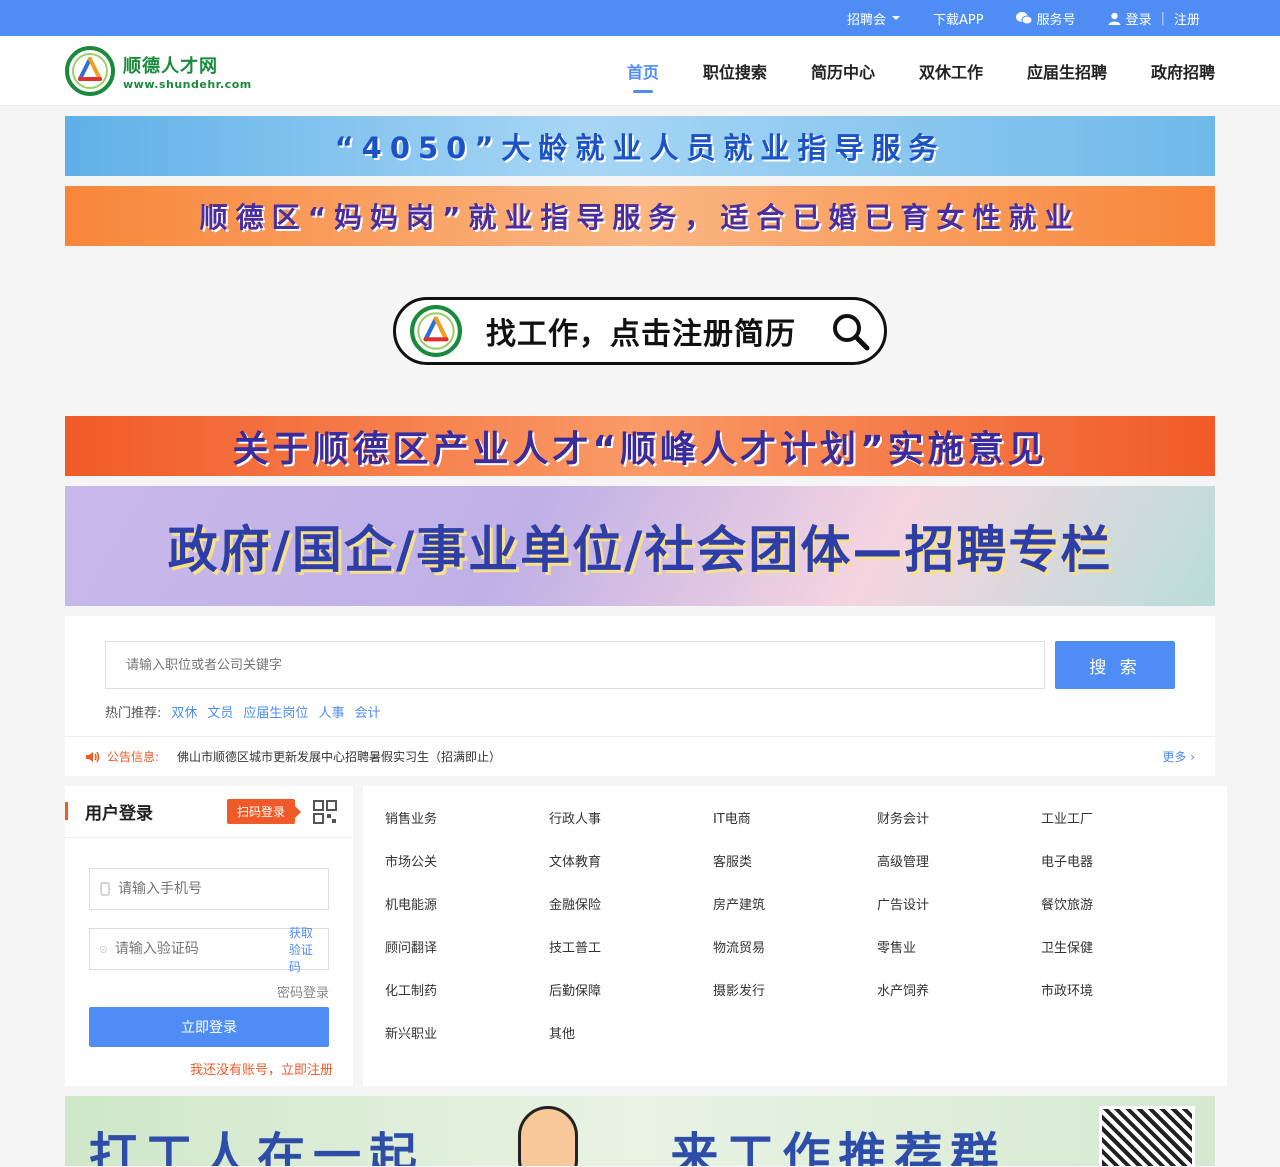 The image size is (1280, 1167). I want to click on category-link: IT电商, so click(795, 829).